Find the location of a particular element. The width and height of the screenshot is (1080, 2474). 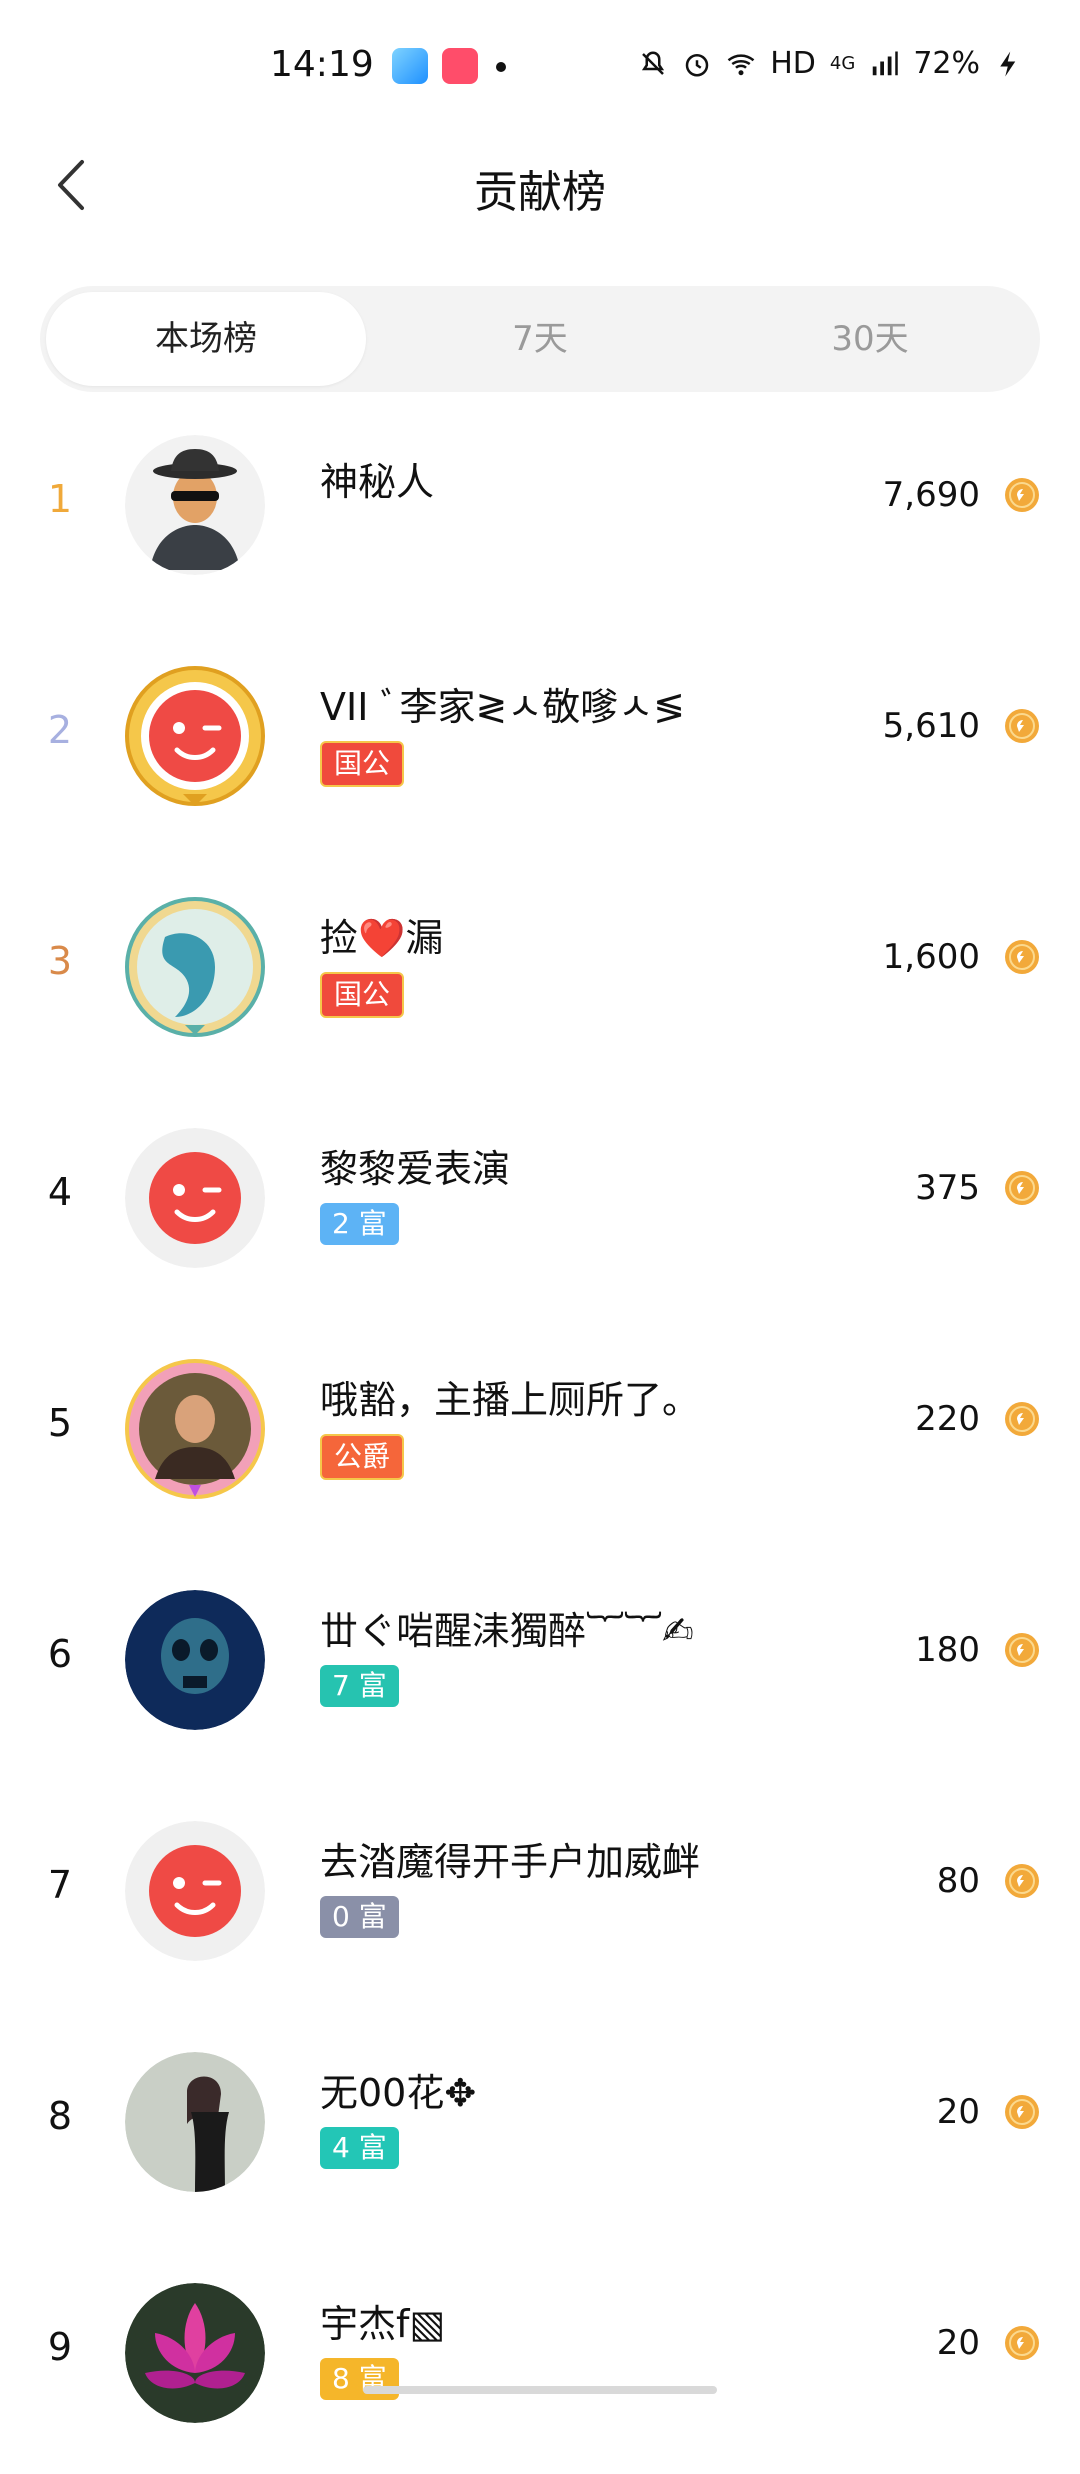

mute-bell-icon is located at coordinates (653, 62).